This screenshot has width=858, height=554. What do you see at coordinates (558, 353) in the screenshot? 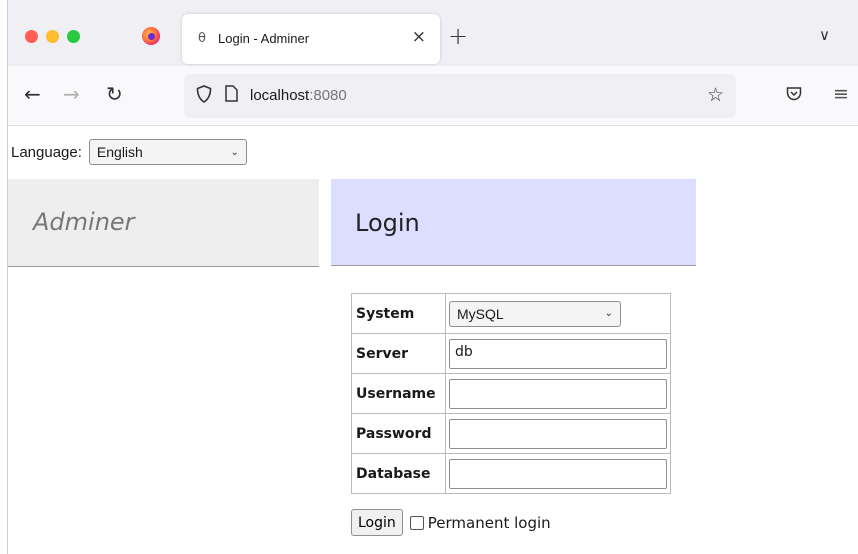
I see `server-input: db` at bounding box center [558, 353].